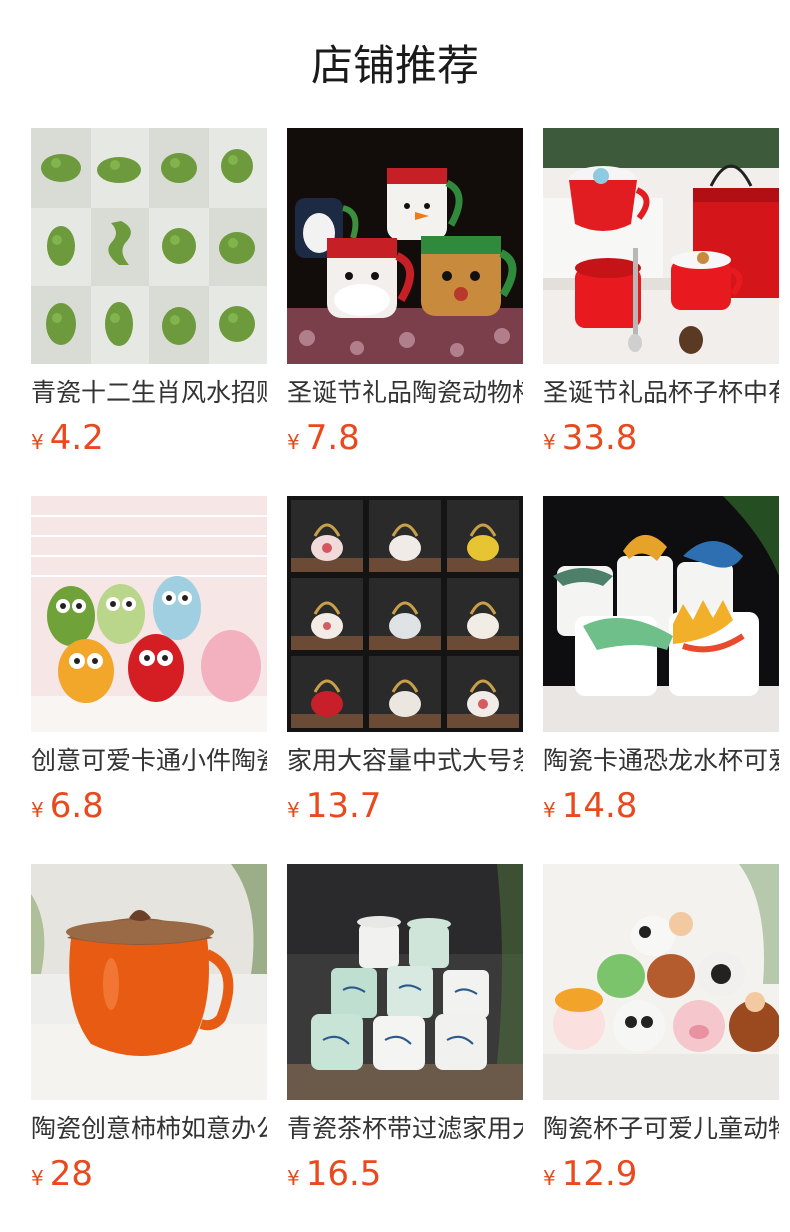 Image resolution: width=790 pixels, height=1232 pixels. Describe the element at coordinates (405, 438) in the screenshot. I see `product-price: ¥7.8` at that location.